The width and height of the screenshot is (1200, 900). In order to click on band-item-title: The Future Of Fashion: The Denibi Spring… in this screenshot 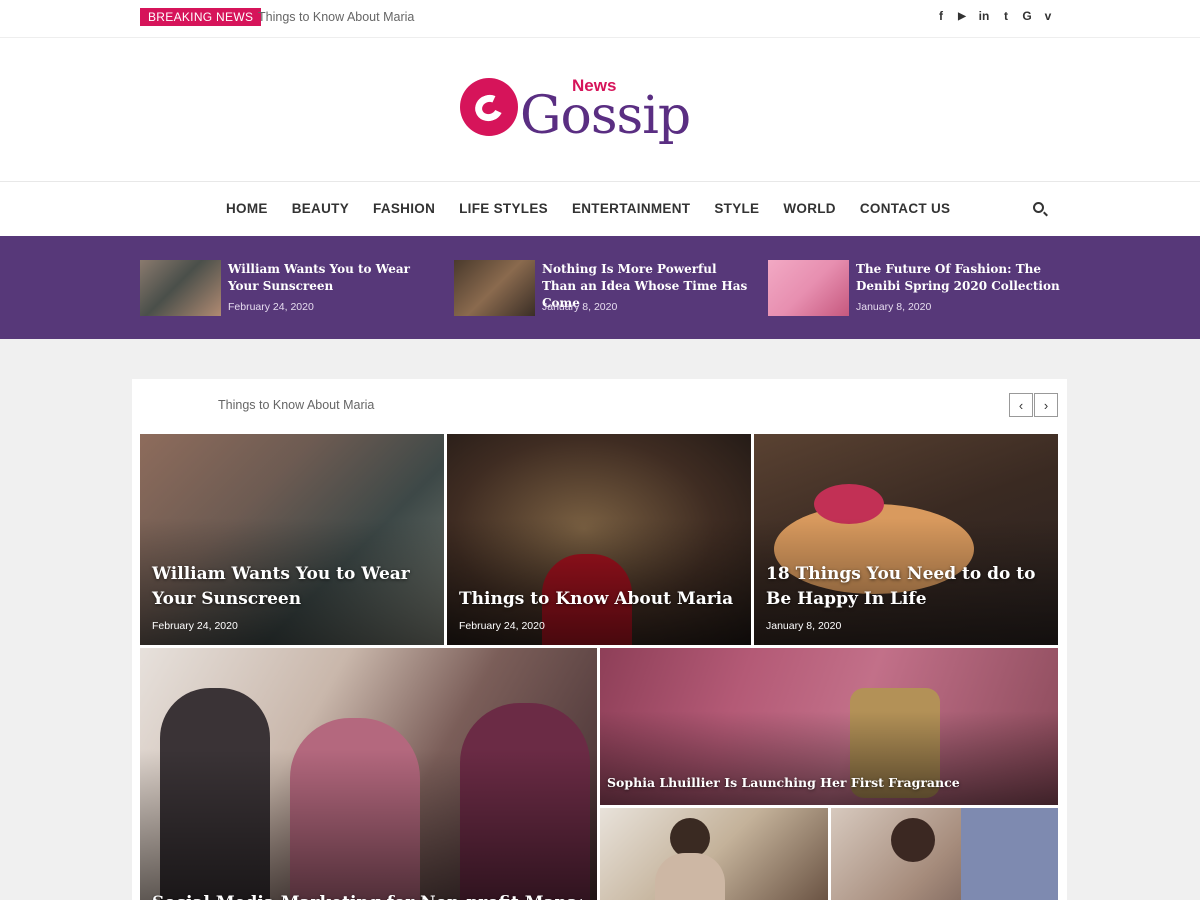, I will do `click(961, 278)`.